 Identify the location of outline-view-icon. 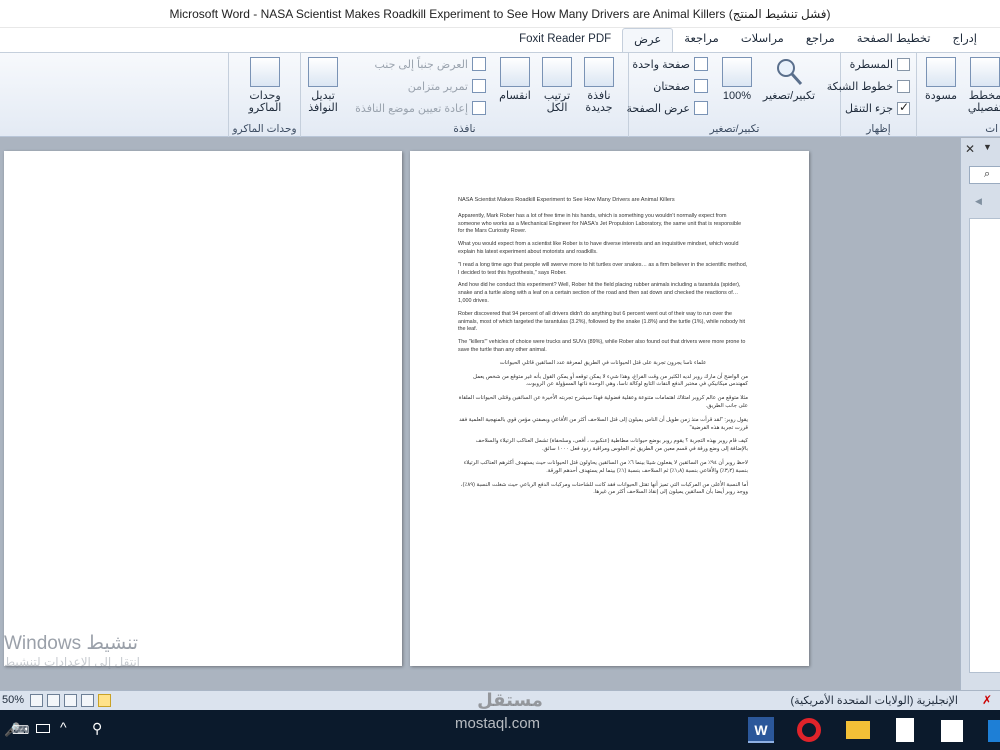
(53, 700).